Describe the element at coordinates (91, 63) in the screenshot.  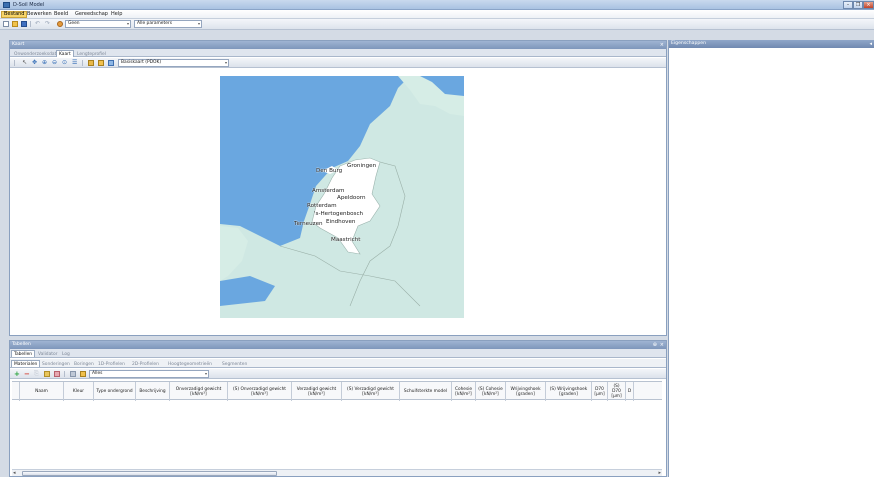
I see `add-layer-icon` at that location.